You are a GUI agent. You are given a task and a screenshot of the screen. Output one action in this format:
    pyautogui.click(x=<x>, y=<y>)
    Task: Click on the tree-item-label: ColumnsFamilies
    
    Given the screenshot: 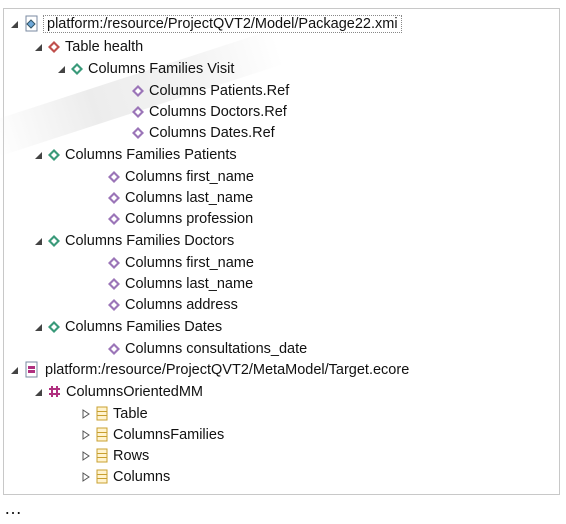 What is the action you would take?
    pyautogui.click(x=169, y=434)
    